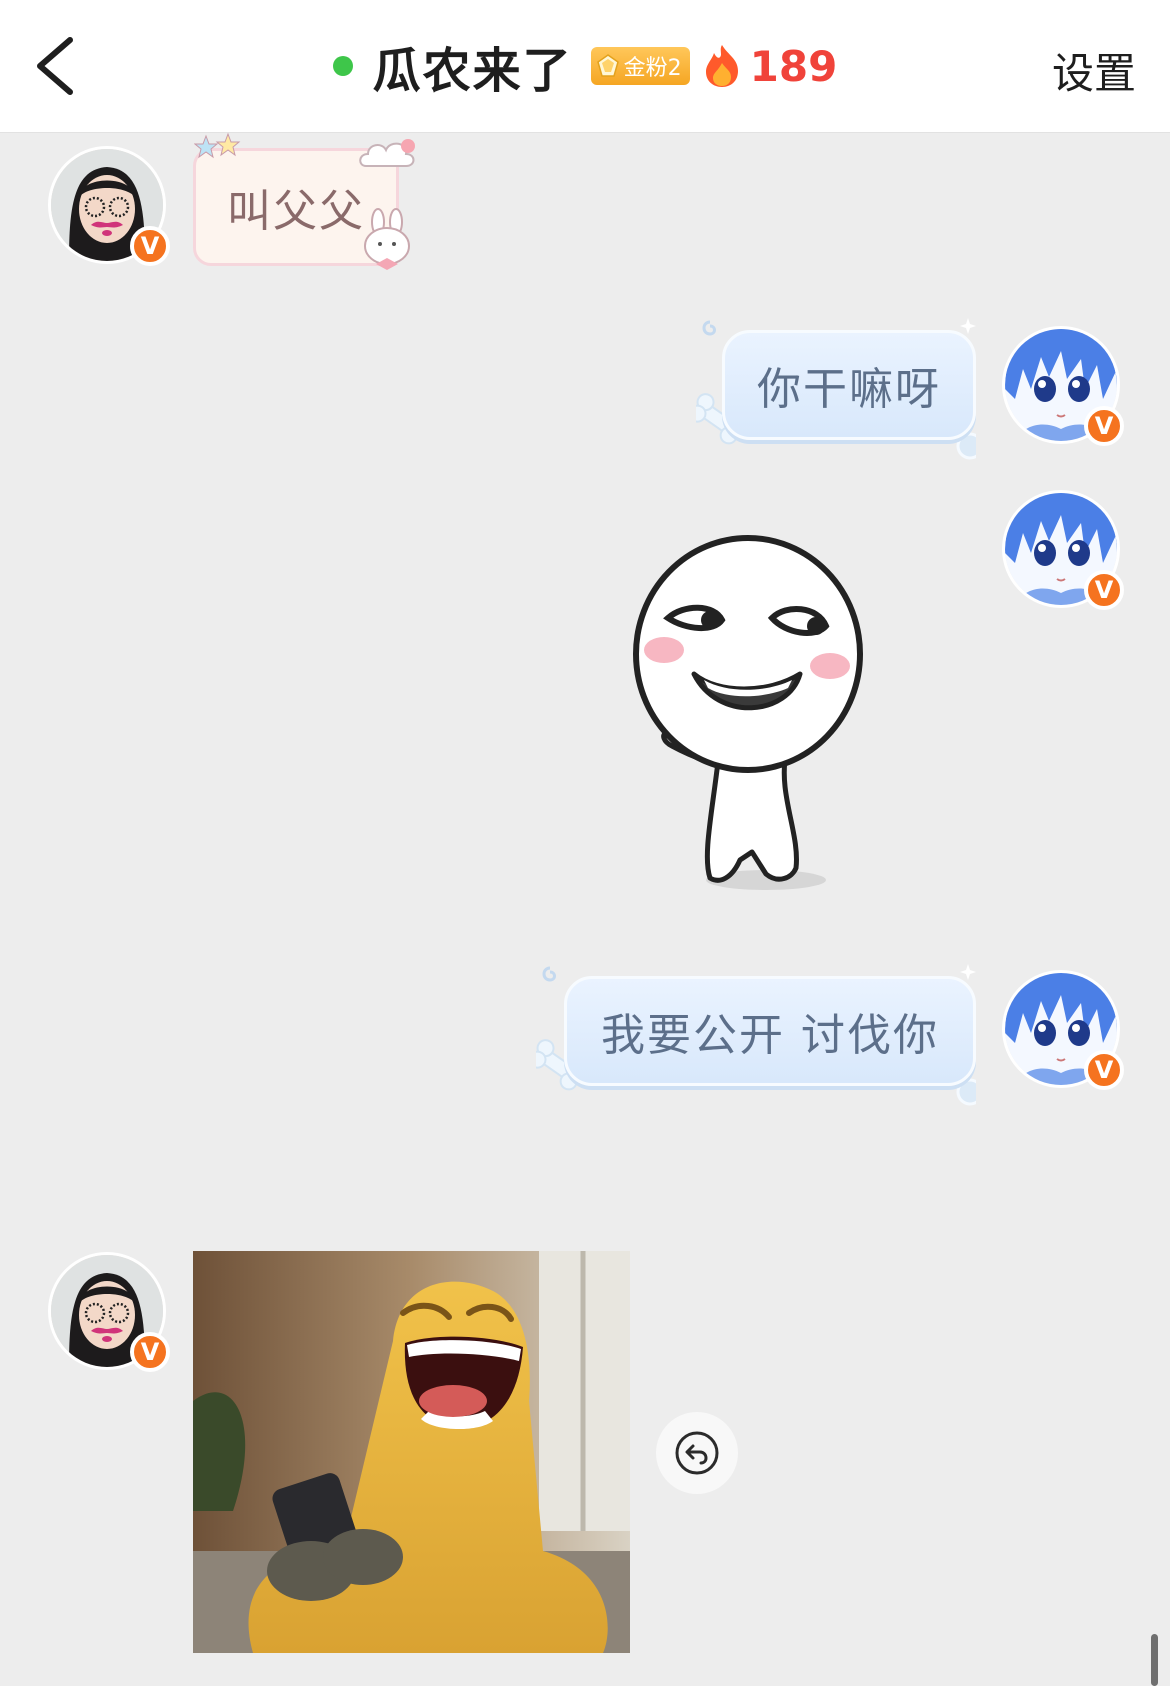  I want to click on chat-header: 瓜农来了 金粉2 189 设置, so click(585, 66).